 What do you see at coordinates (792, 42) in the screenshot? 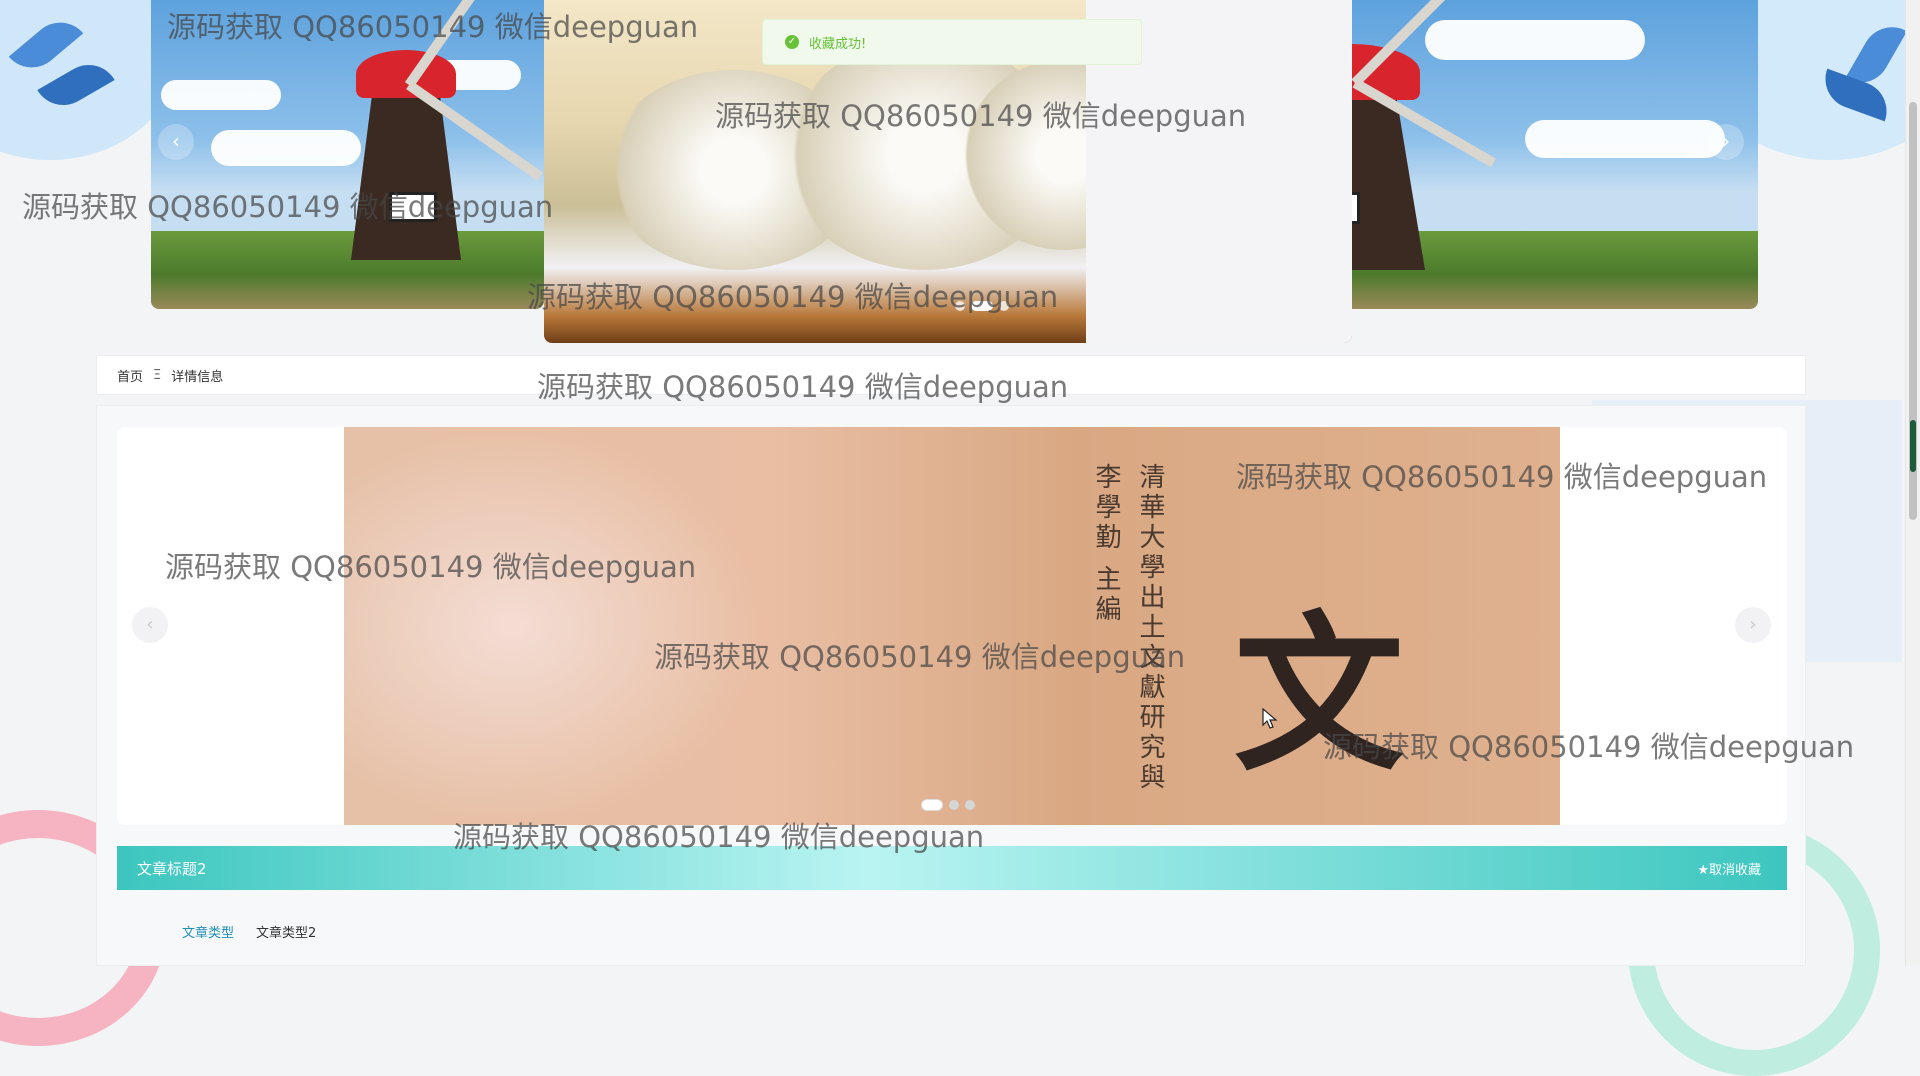
I see `success-check-icon: ✓` at bounding box center [792, 42].